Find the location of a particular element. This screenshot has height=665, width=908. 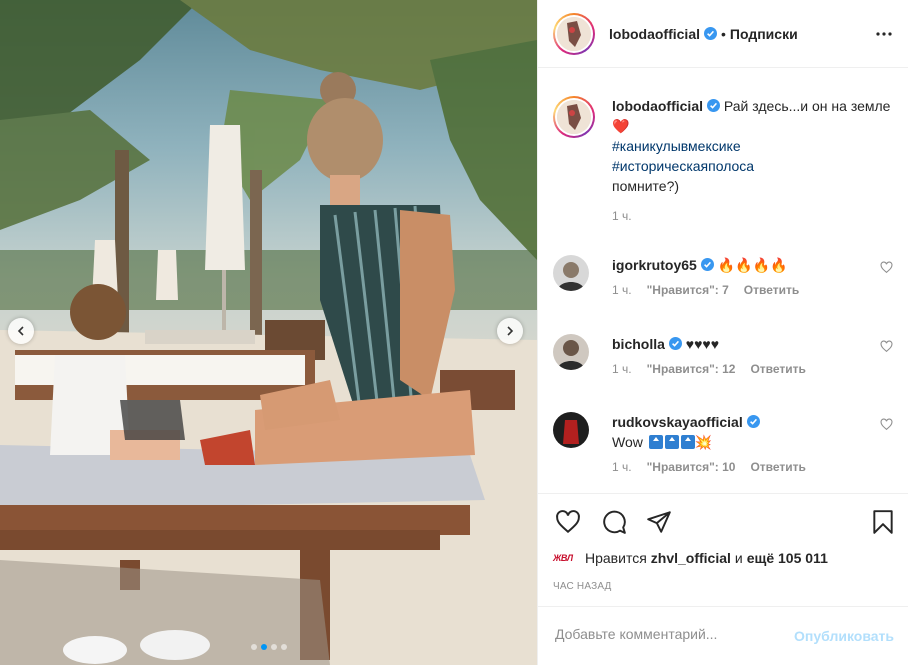

caption-tail: помните?) is located at coordinates (646, 186).